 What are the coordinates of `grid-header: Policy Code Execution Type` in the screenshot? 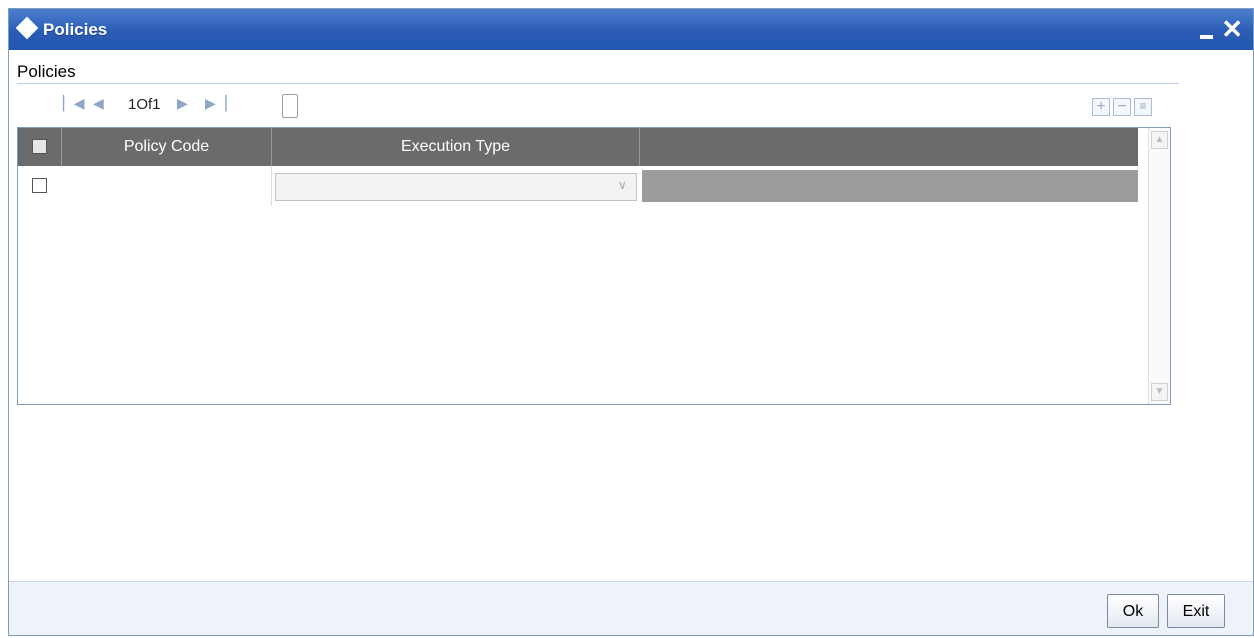 It's located at (578, 147).